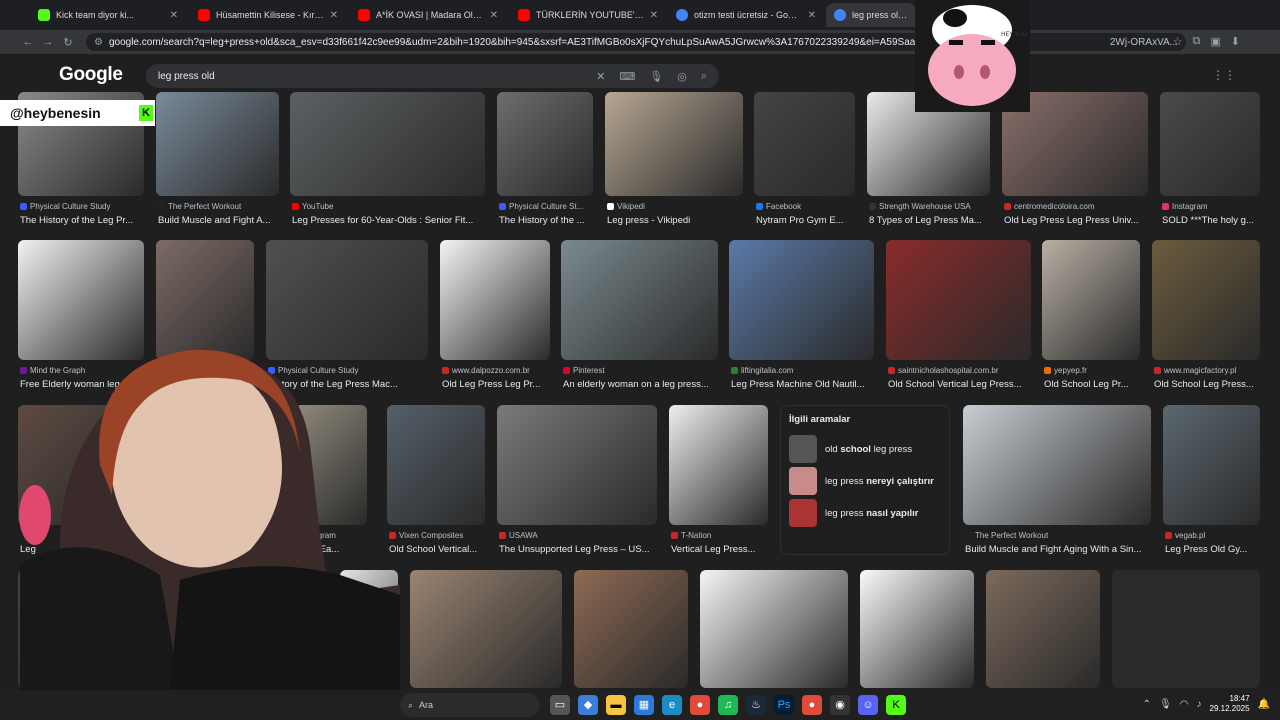  What do you see at coordinates (865, 481) in the screenshot?
I see `related-search-item: leg press nereyi çalıştırır` at bounding box center [865, 481].